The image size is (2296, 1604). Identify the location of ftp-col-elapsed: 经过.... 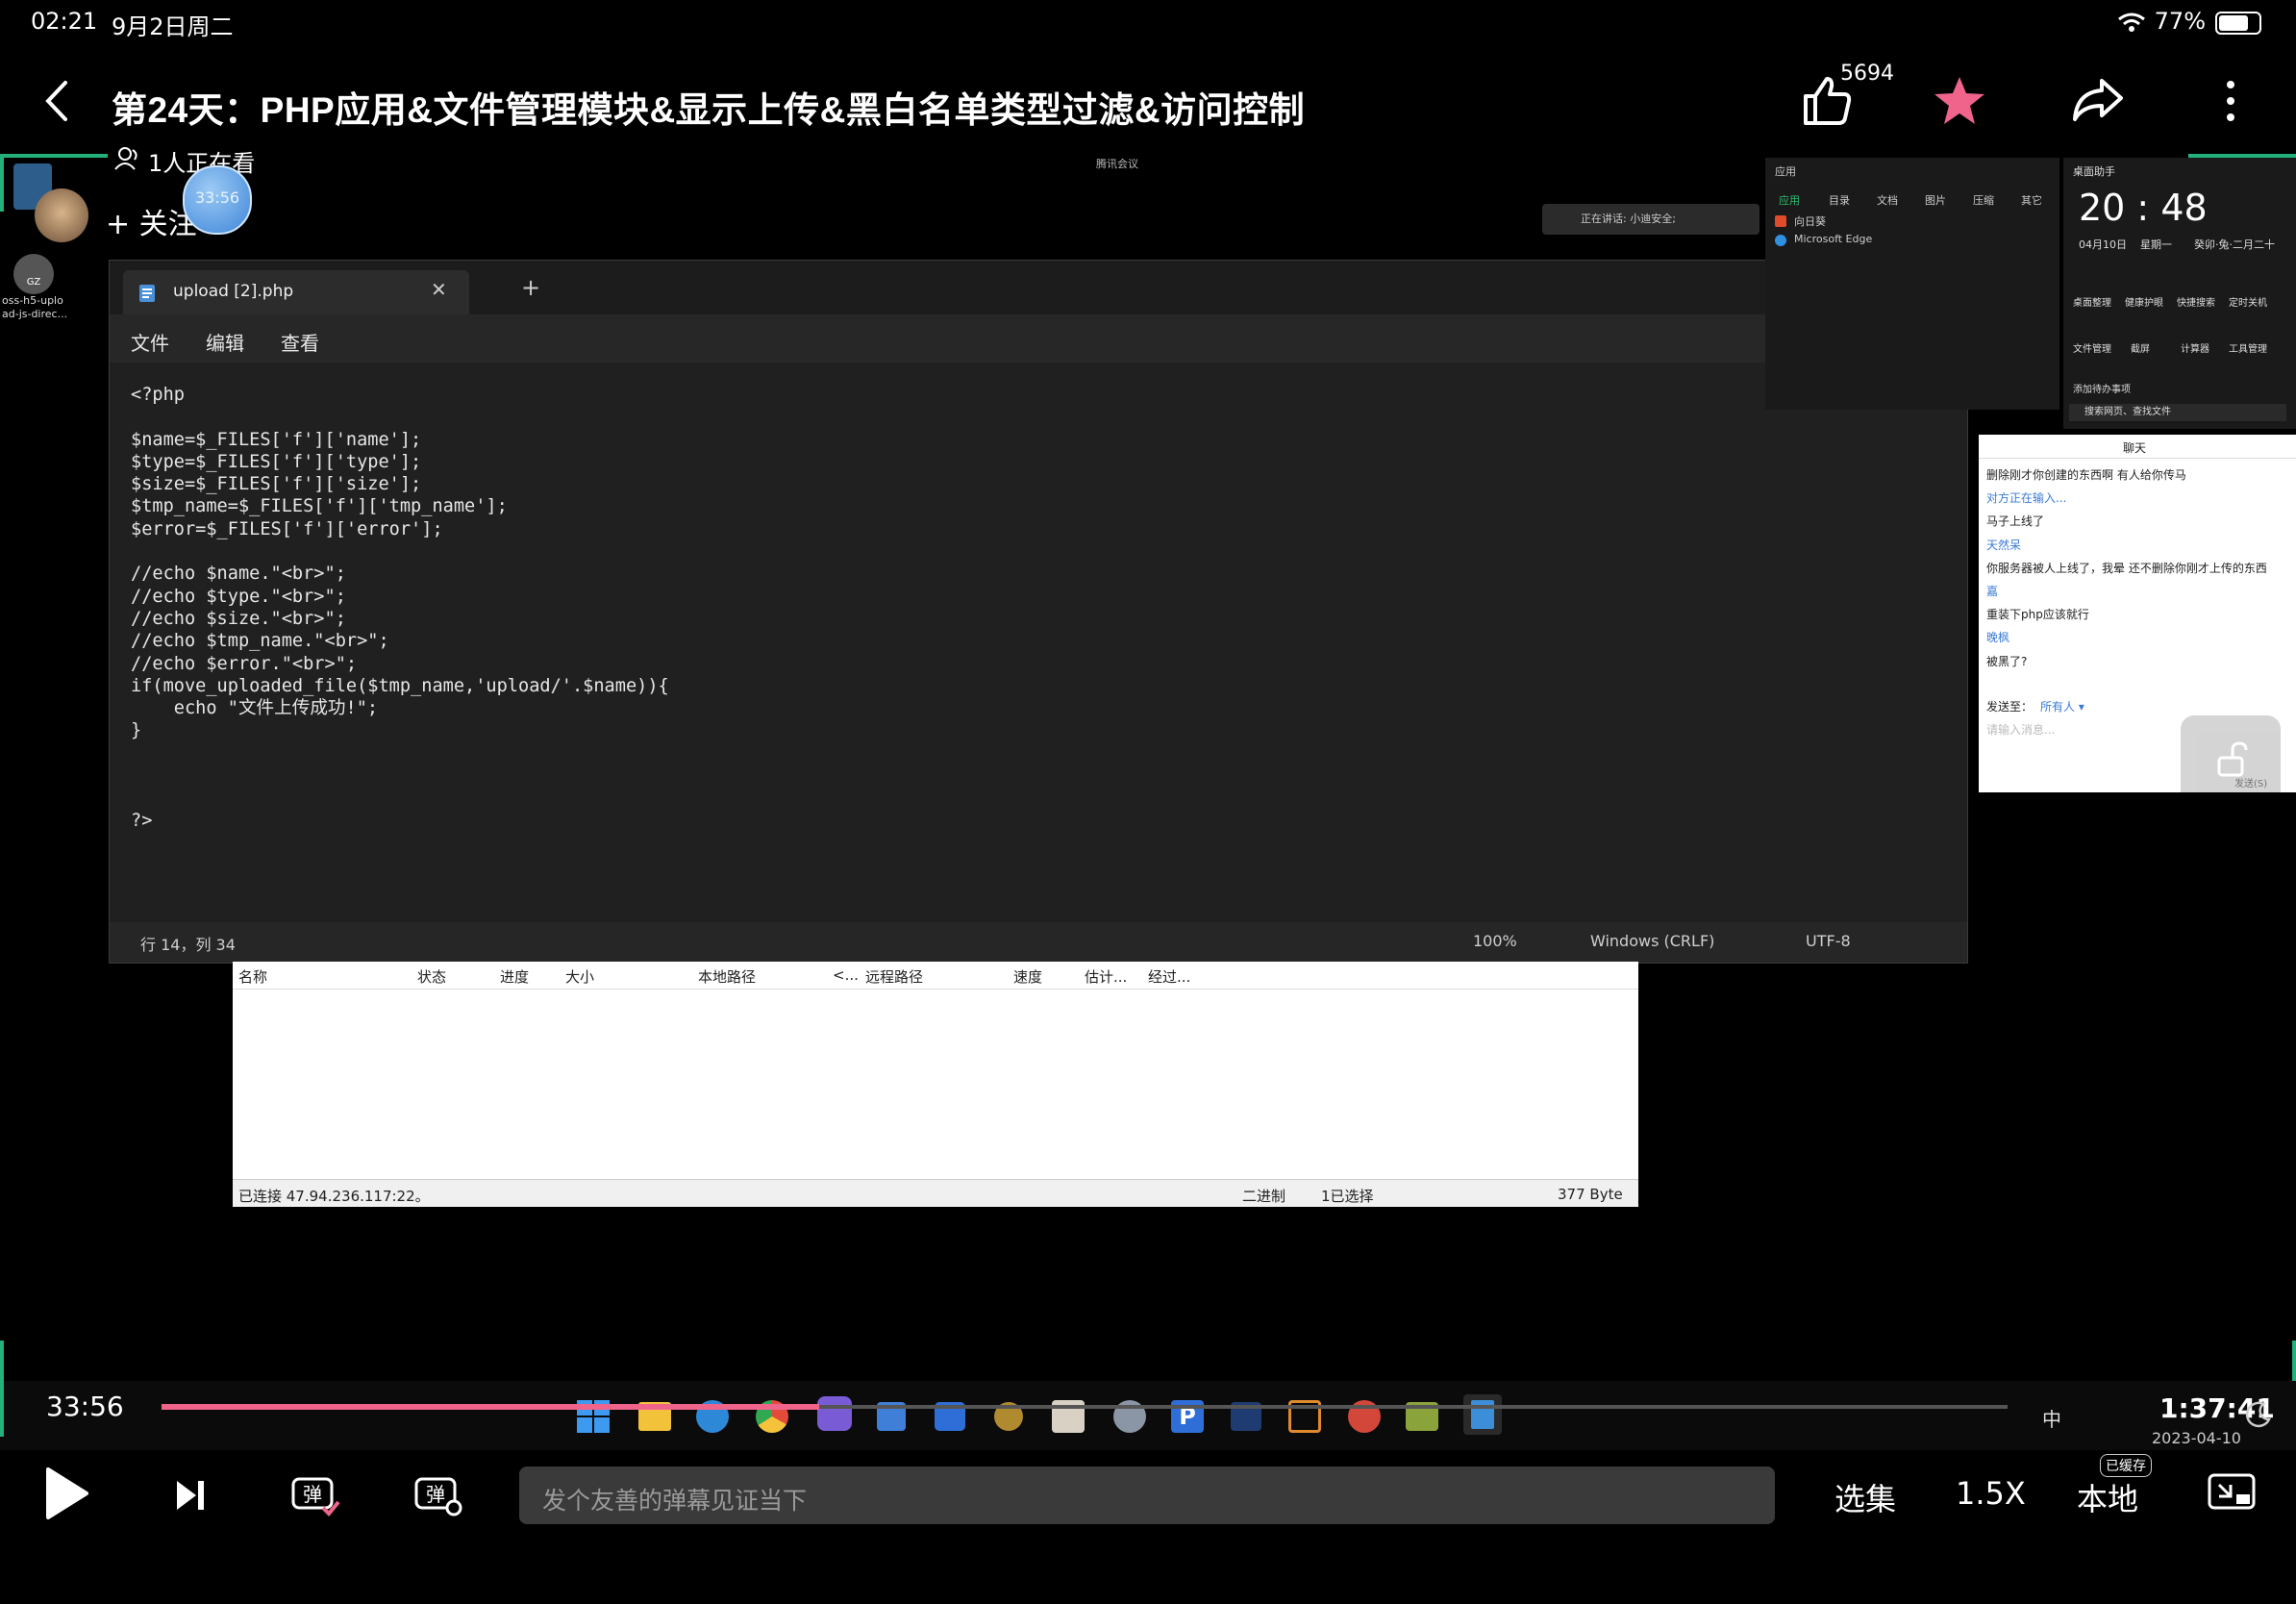
(1169, 976).